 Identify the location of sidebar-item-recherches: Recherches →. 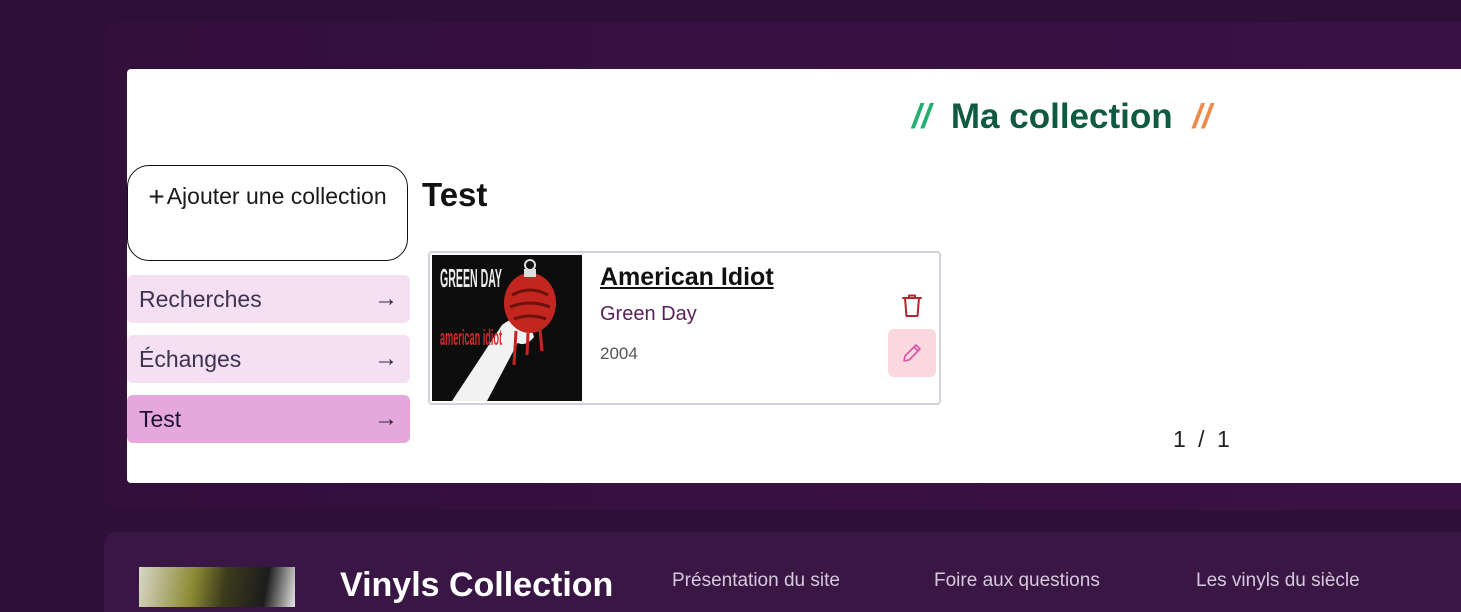
(268, 299).